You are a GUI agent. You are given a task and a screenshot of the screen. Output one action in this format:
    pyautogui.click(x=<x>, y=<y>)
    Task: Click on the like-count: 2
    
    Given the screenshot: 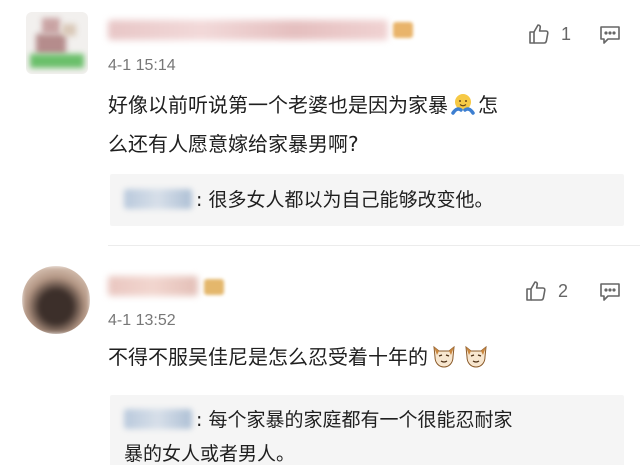 What is the action you would take?
    pyautogui.click(x=563, y=290)
    